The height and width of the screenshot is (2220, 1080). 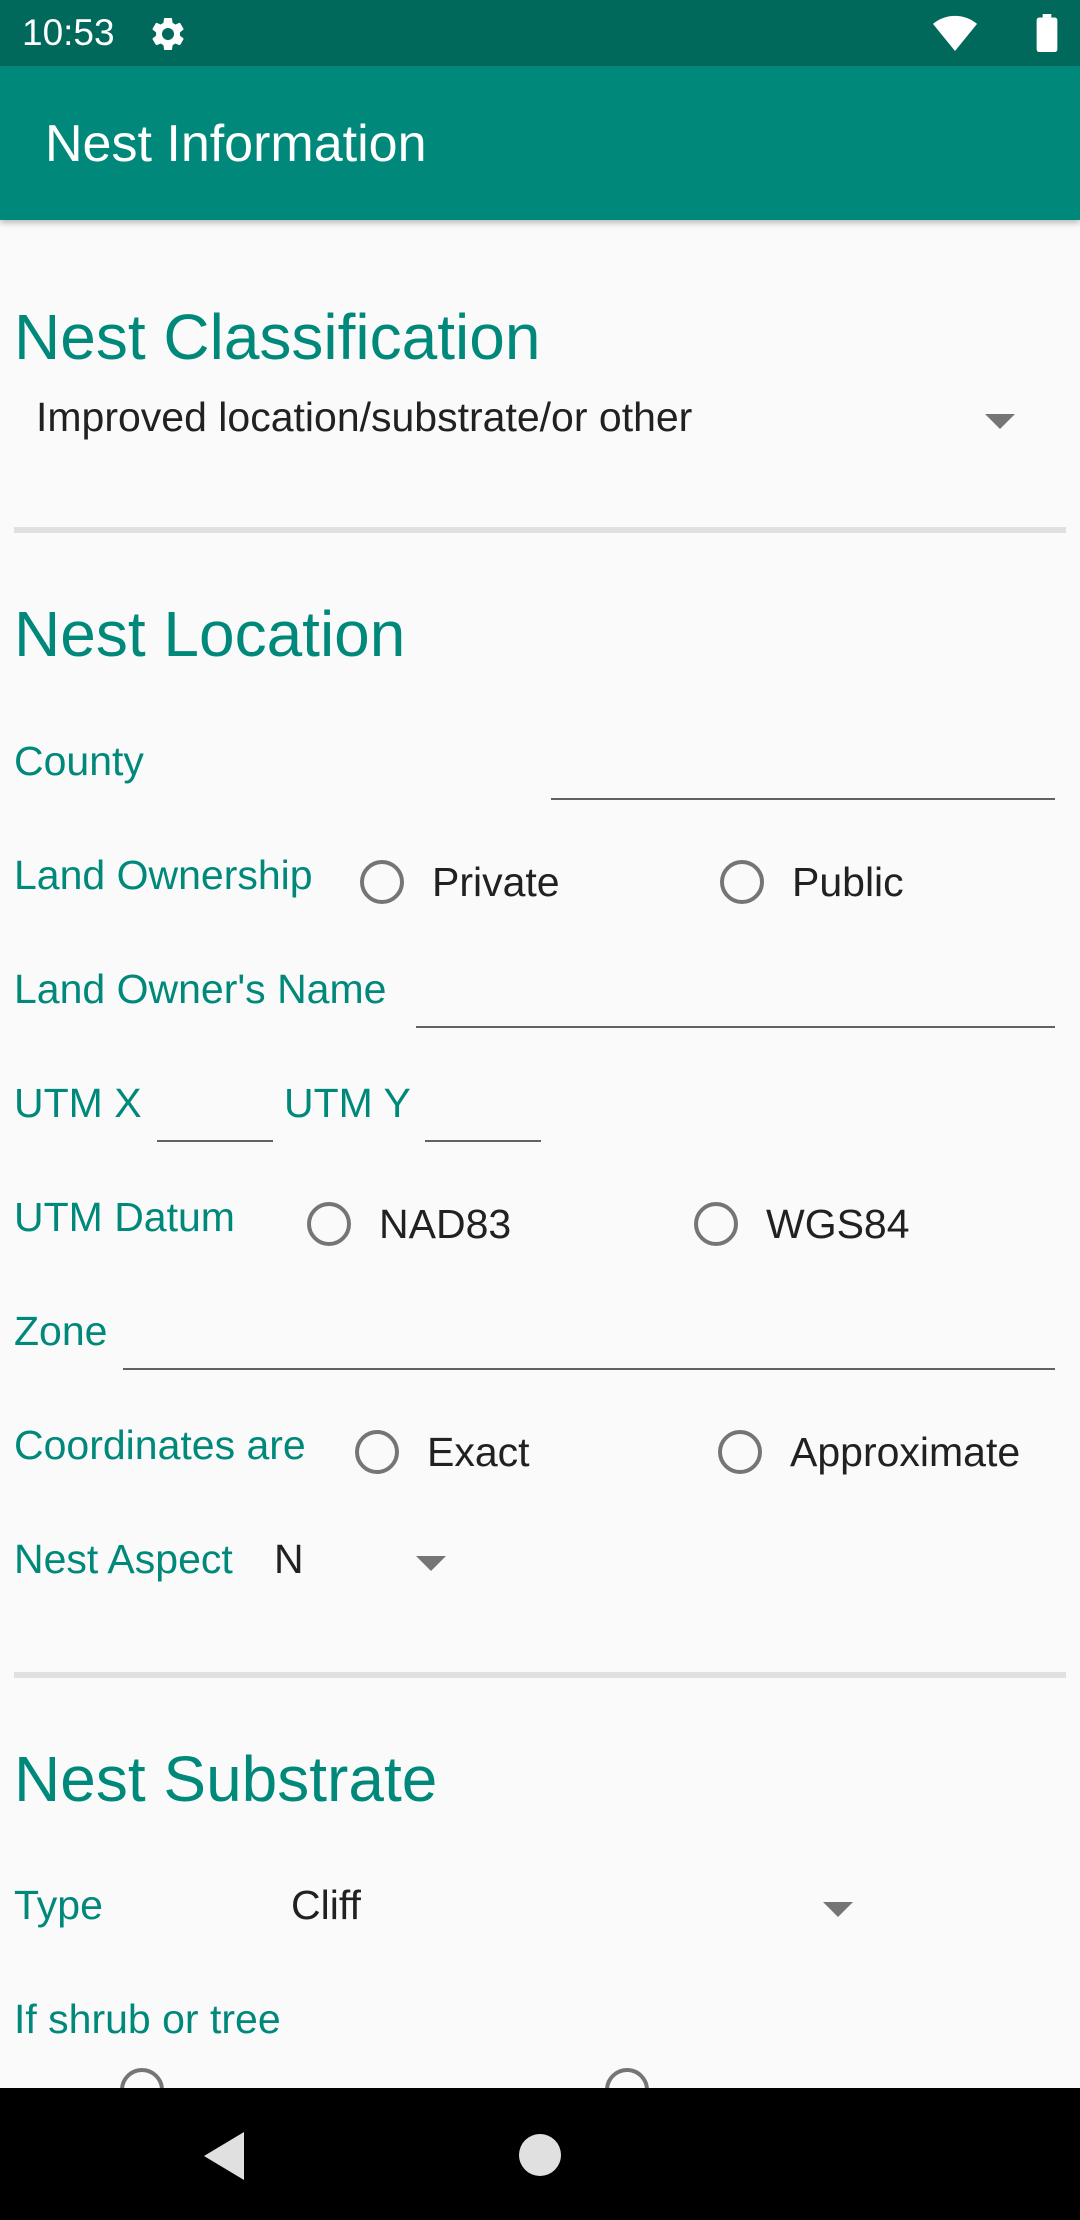 What do you see at coordinates (289, 1559) in the screenshot?
I see `nest-aspect-value: N` at bounding box center [289, 1559].